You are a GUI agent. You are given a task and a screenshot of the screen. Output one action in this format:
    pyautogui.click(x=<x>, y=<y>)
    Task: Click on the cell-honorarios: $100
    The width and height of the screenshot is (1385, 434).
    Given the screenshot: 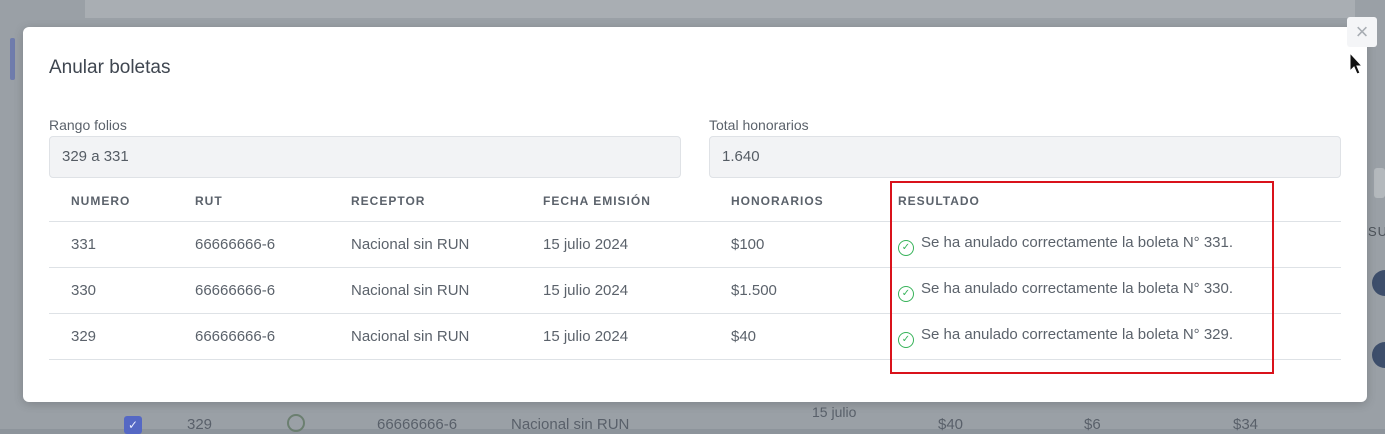 What is the action you would take?
    pyautogui.click(x=792, y=244)
    